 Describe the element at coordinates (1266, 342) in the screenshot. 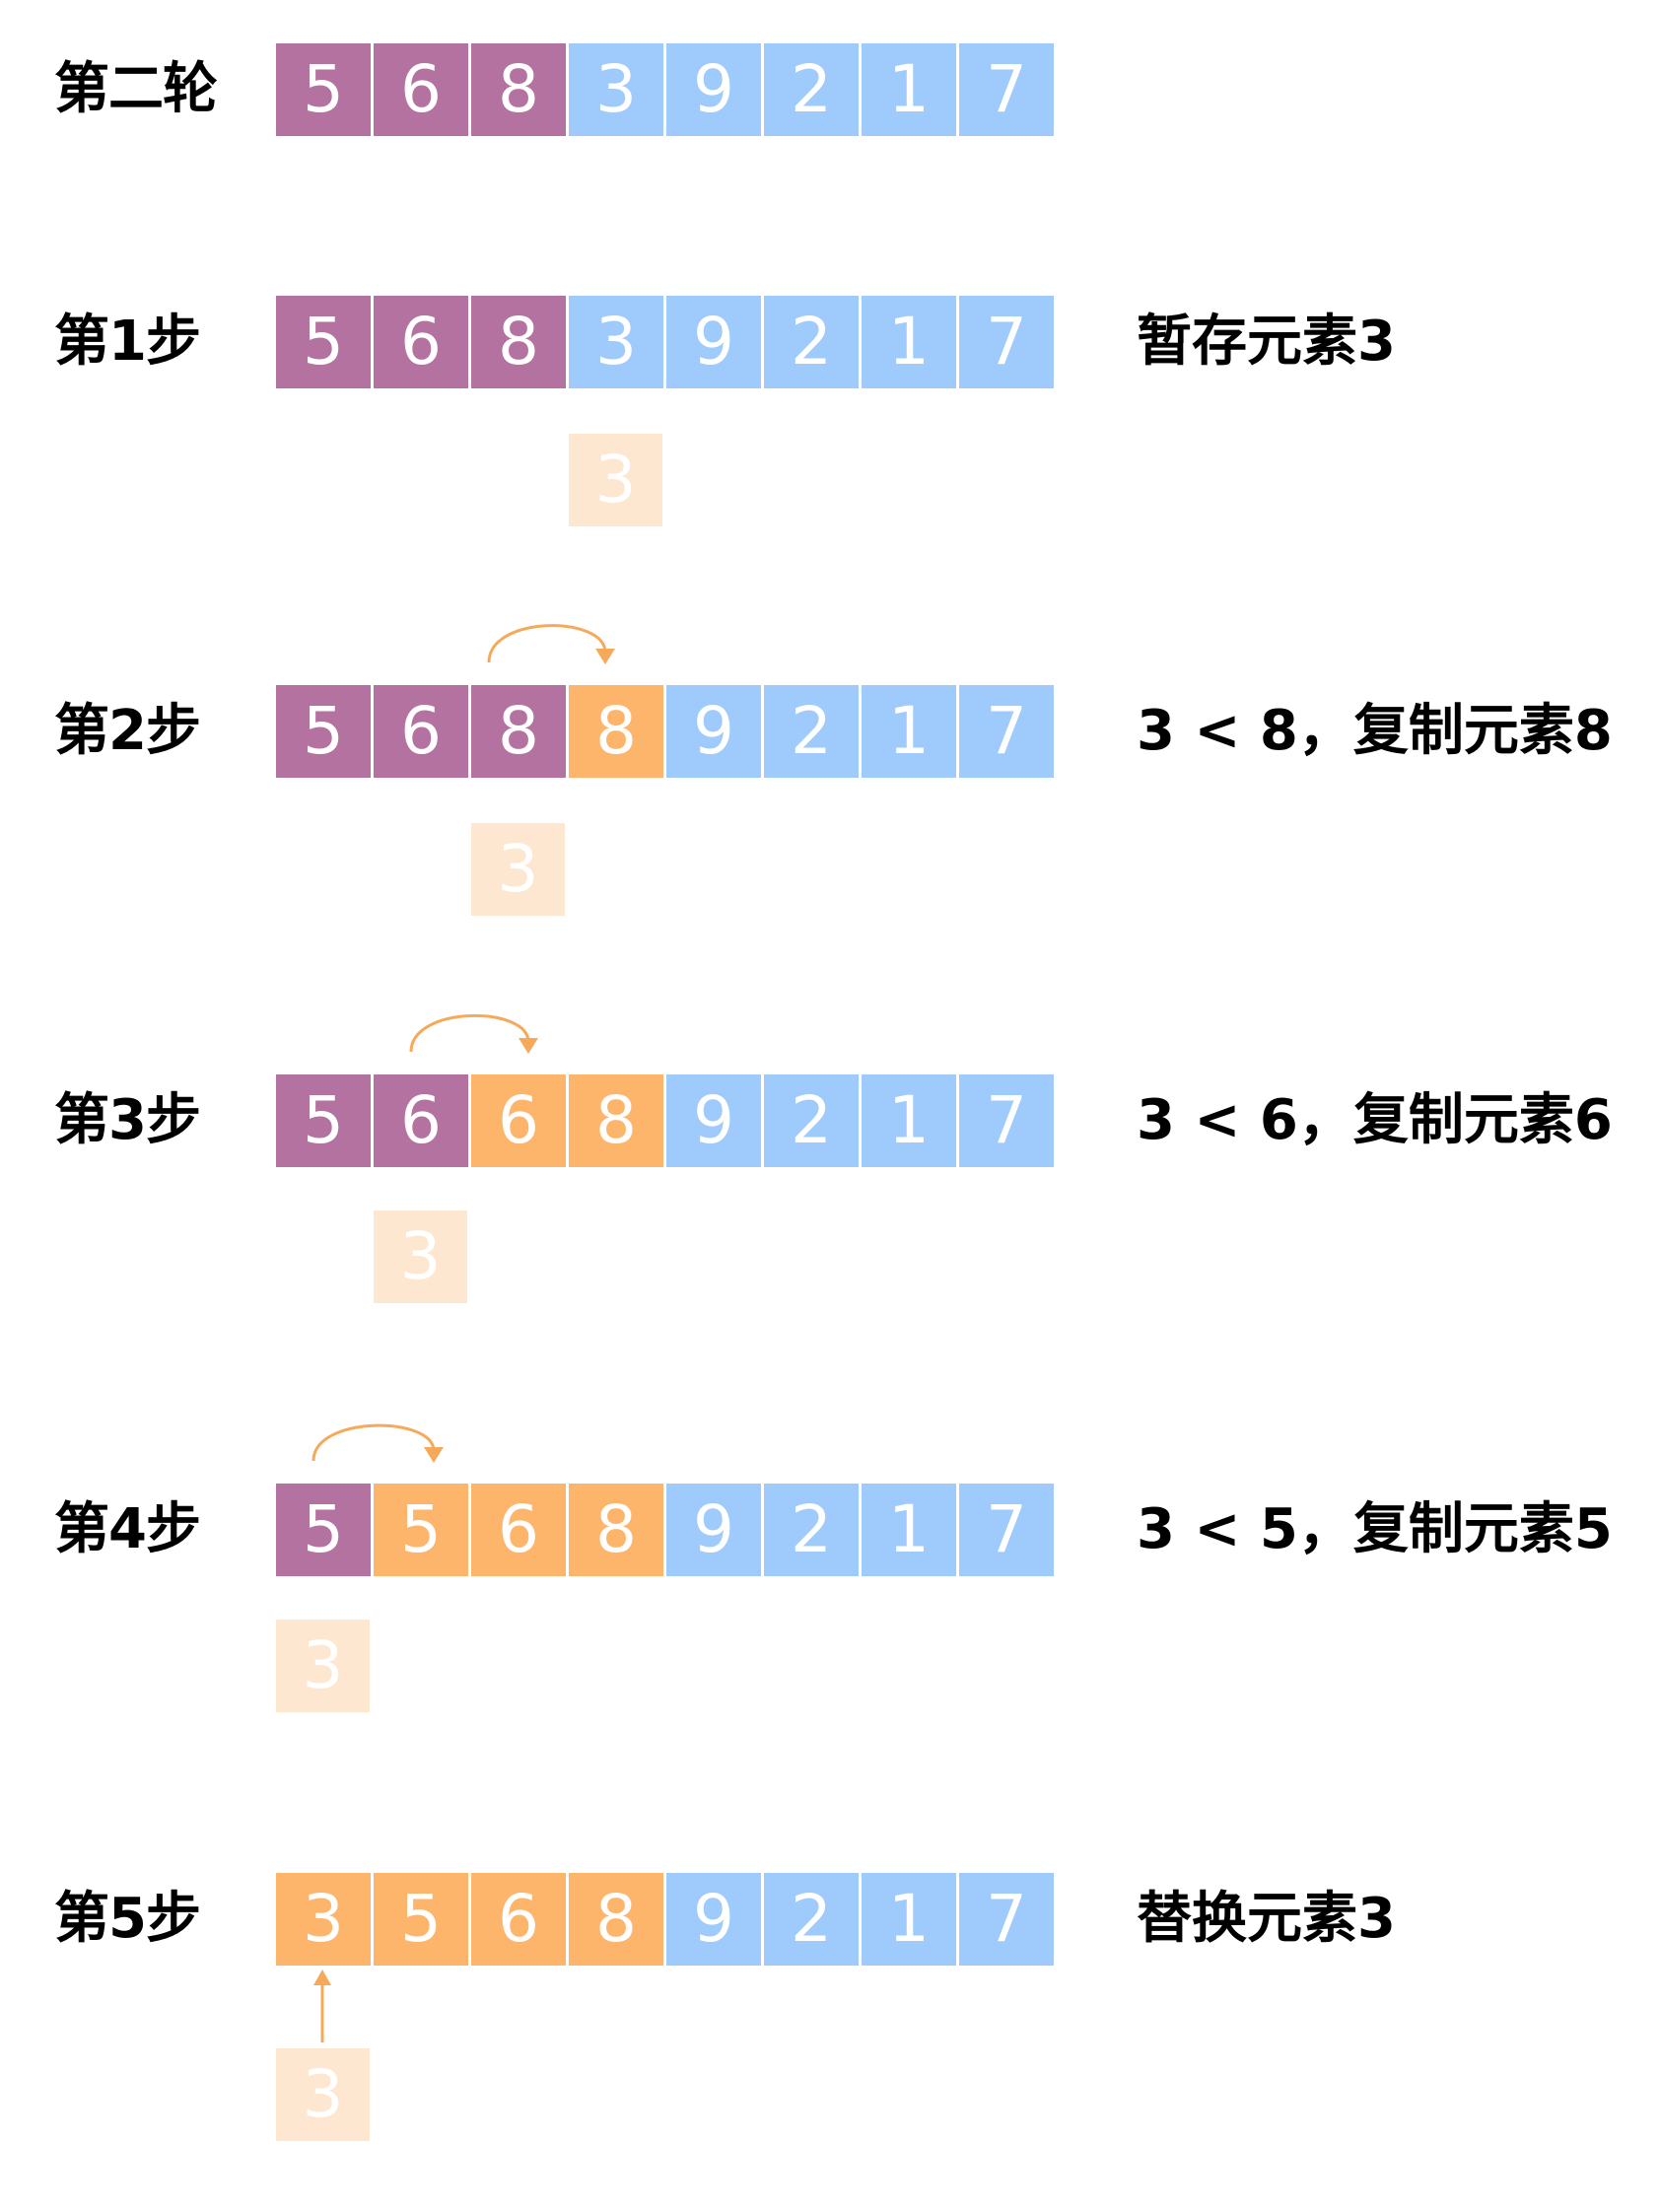

I see `step-description: 暂存元素3` at that location.